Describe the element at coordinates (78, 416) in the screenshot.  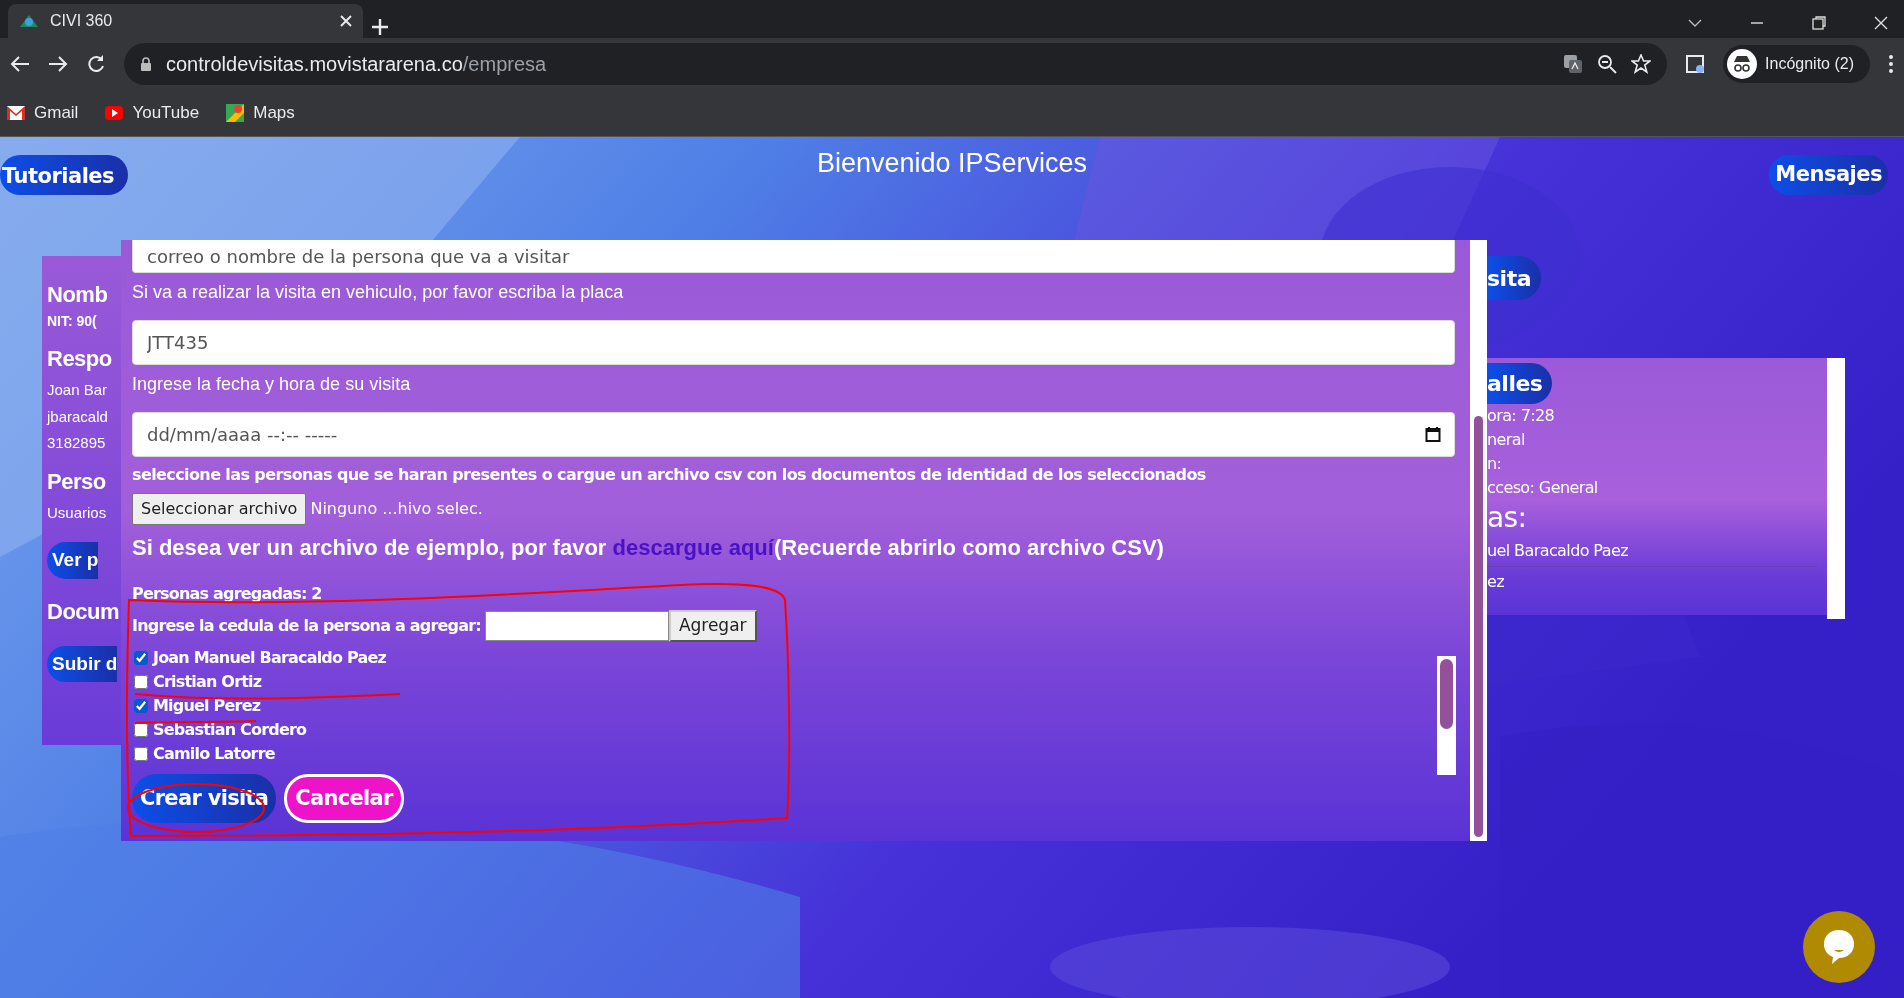
I see `card-text: jbaracald` at that location.